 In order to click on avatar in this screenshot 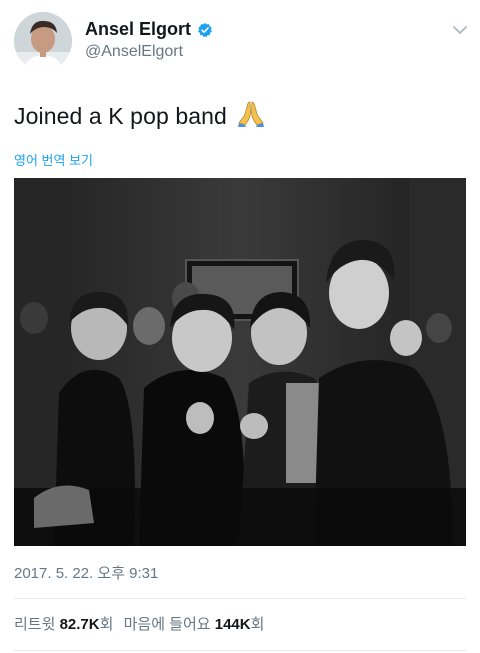, I will do `click(43, 41)`.